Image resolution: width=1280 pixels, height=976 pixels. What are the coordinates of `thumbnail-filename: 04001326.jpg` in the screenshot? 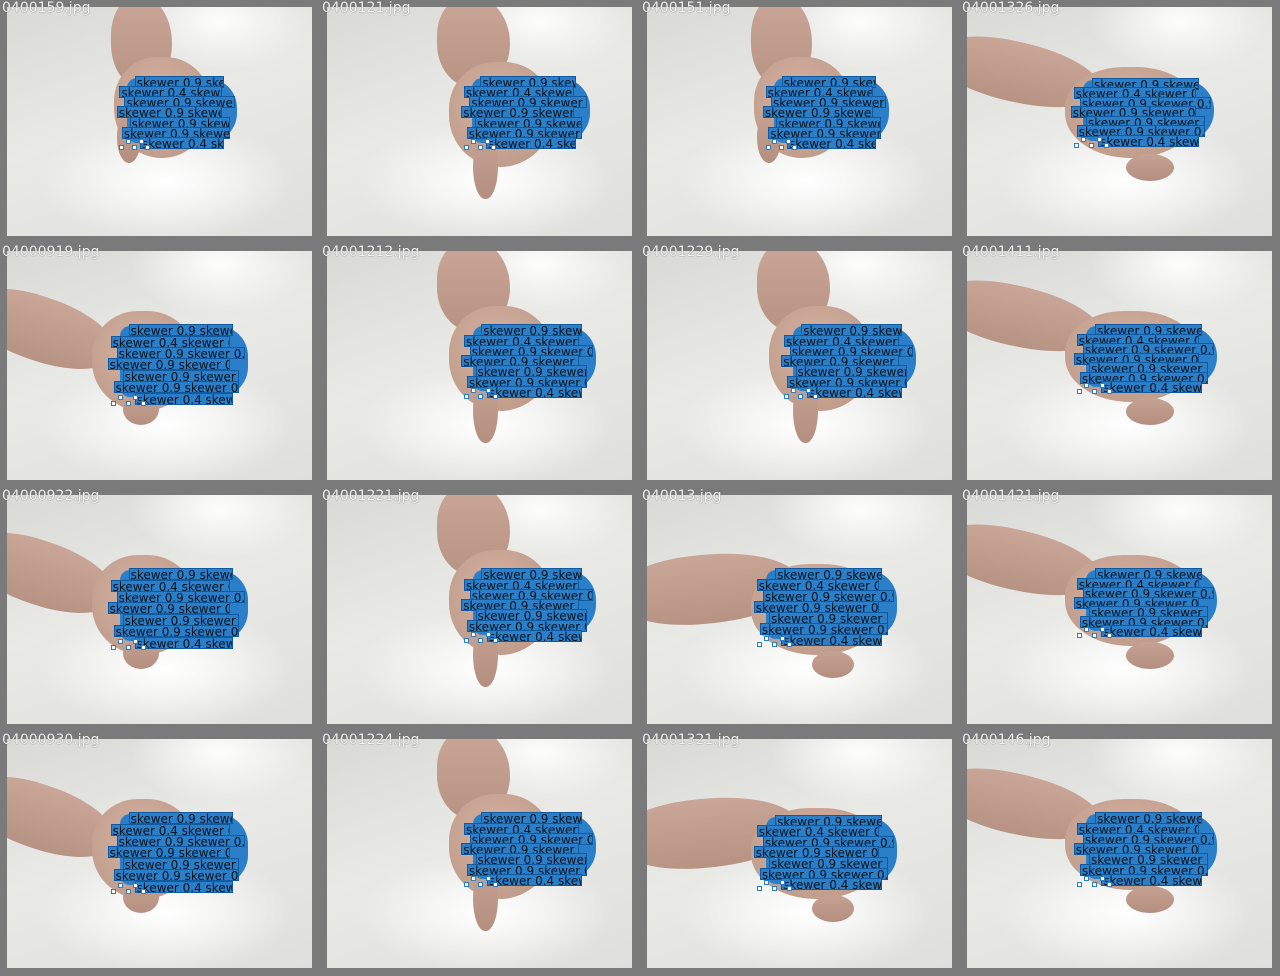 It's located at (1011, 8).